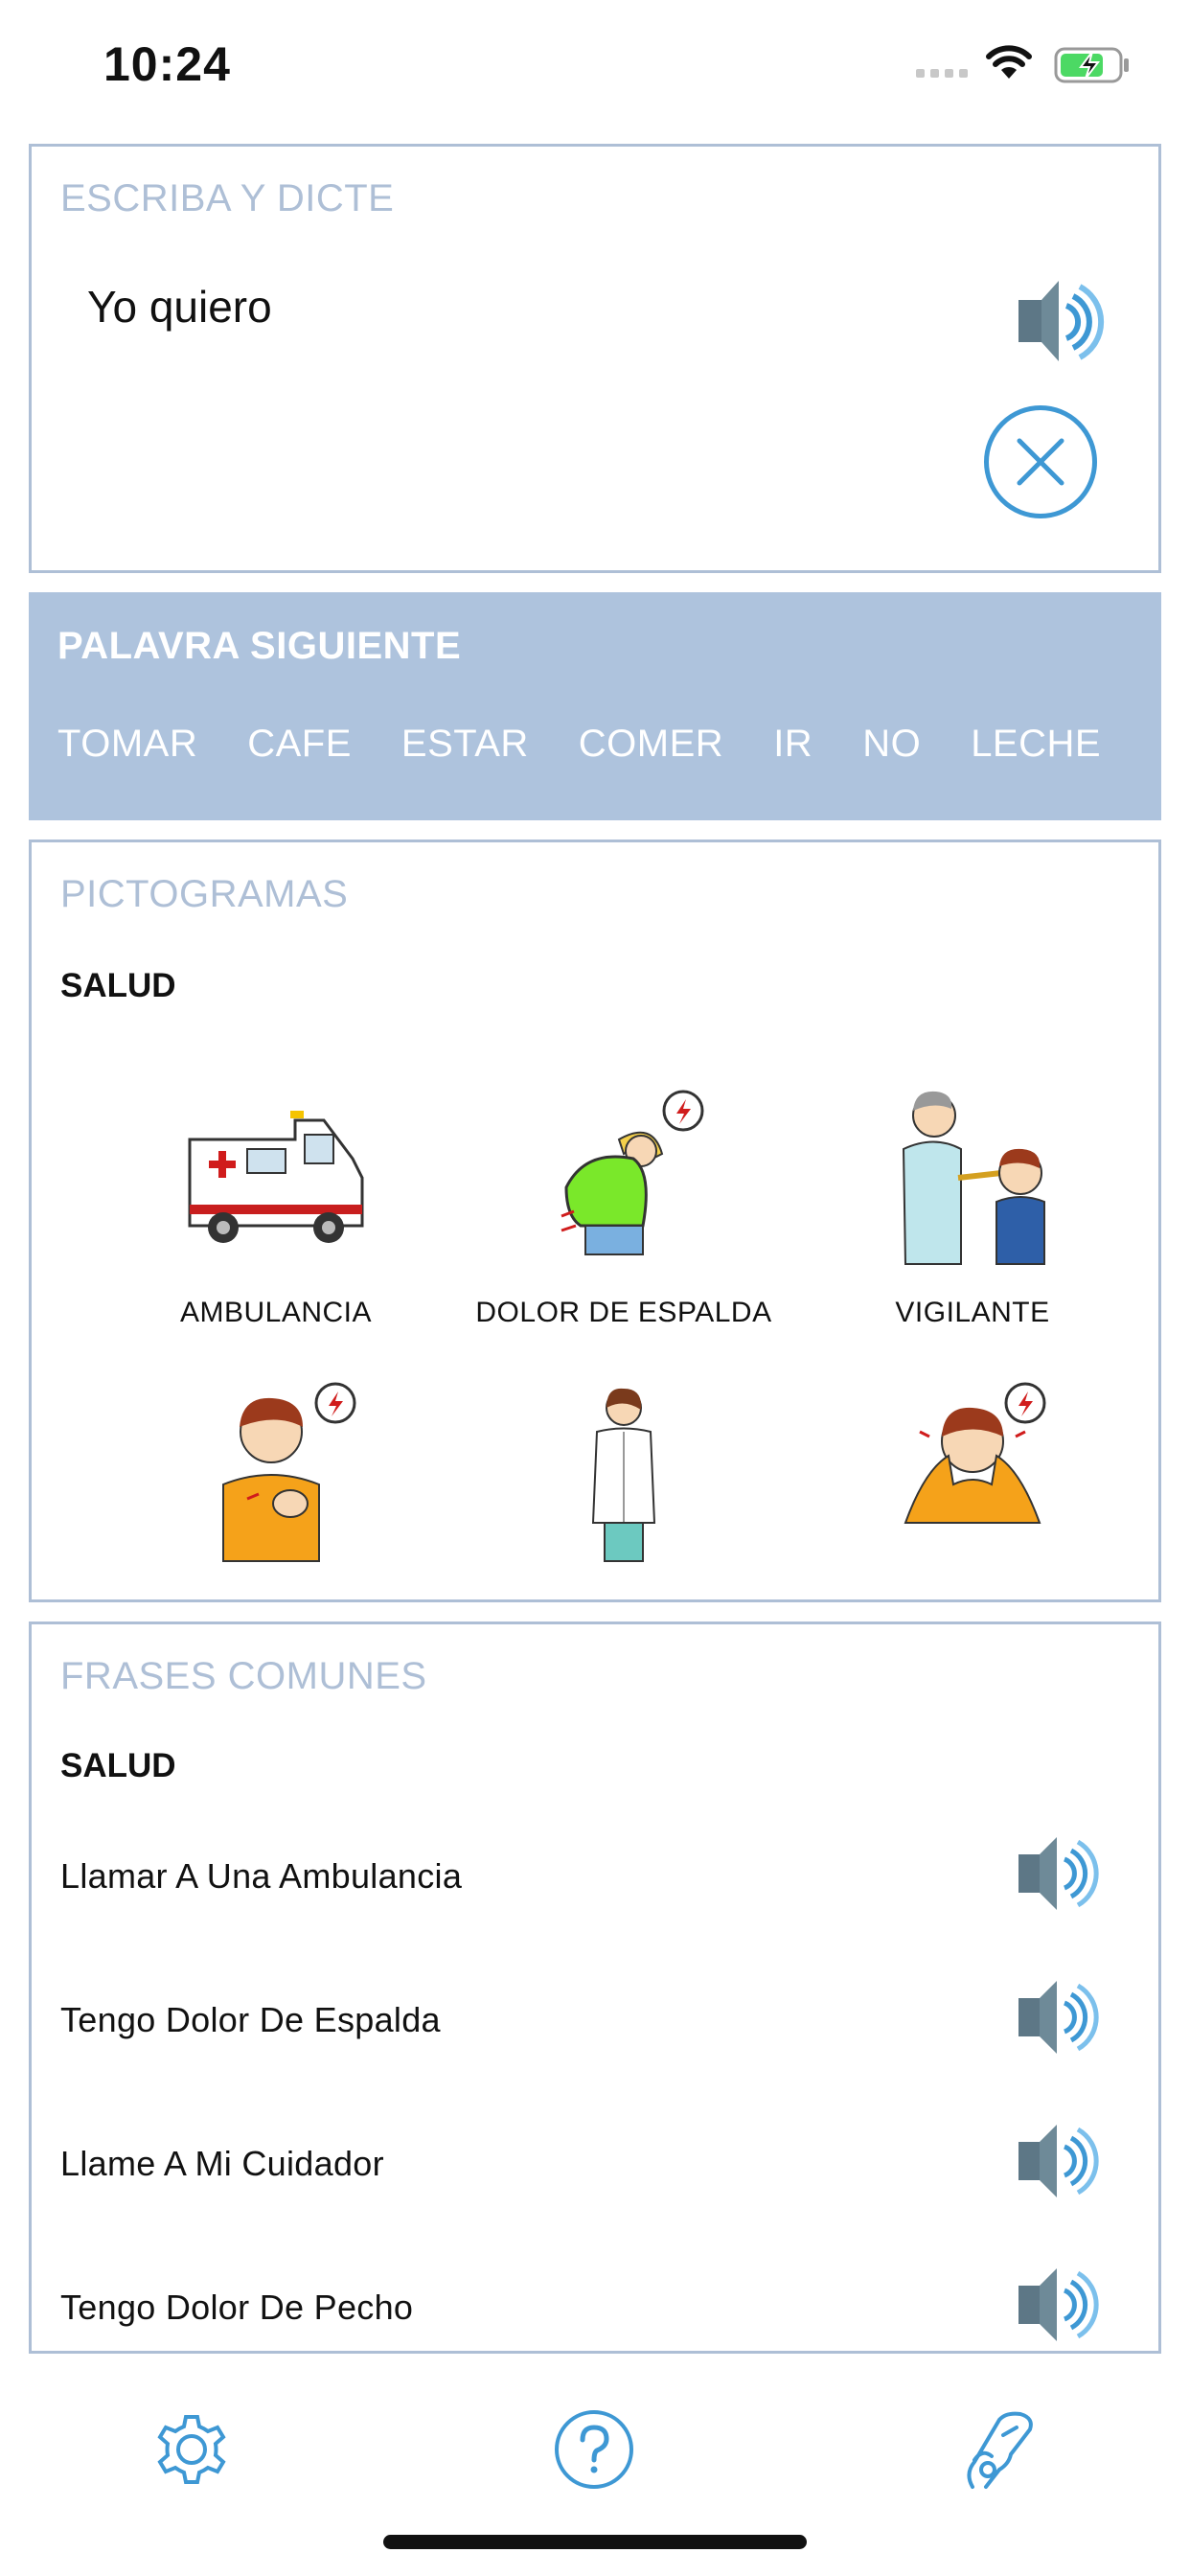  What do you see at coordinates (237, 2307) in the screenshot?
I see `phrase-text: Tengo Dolor De Pecho` at bounding box center [237, 2307].